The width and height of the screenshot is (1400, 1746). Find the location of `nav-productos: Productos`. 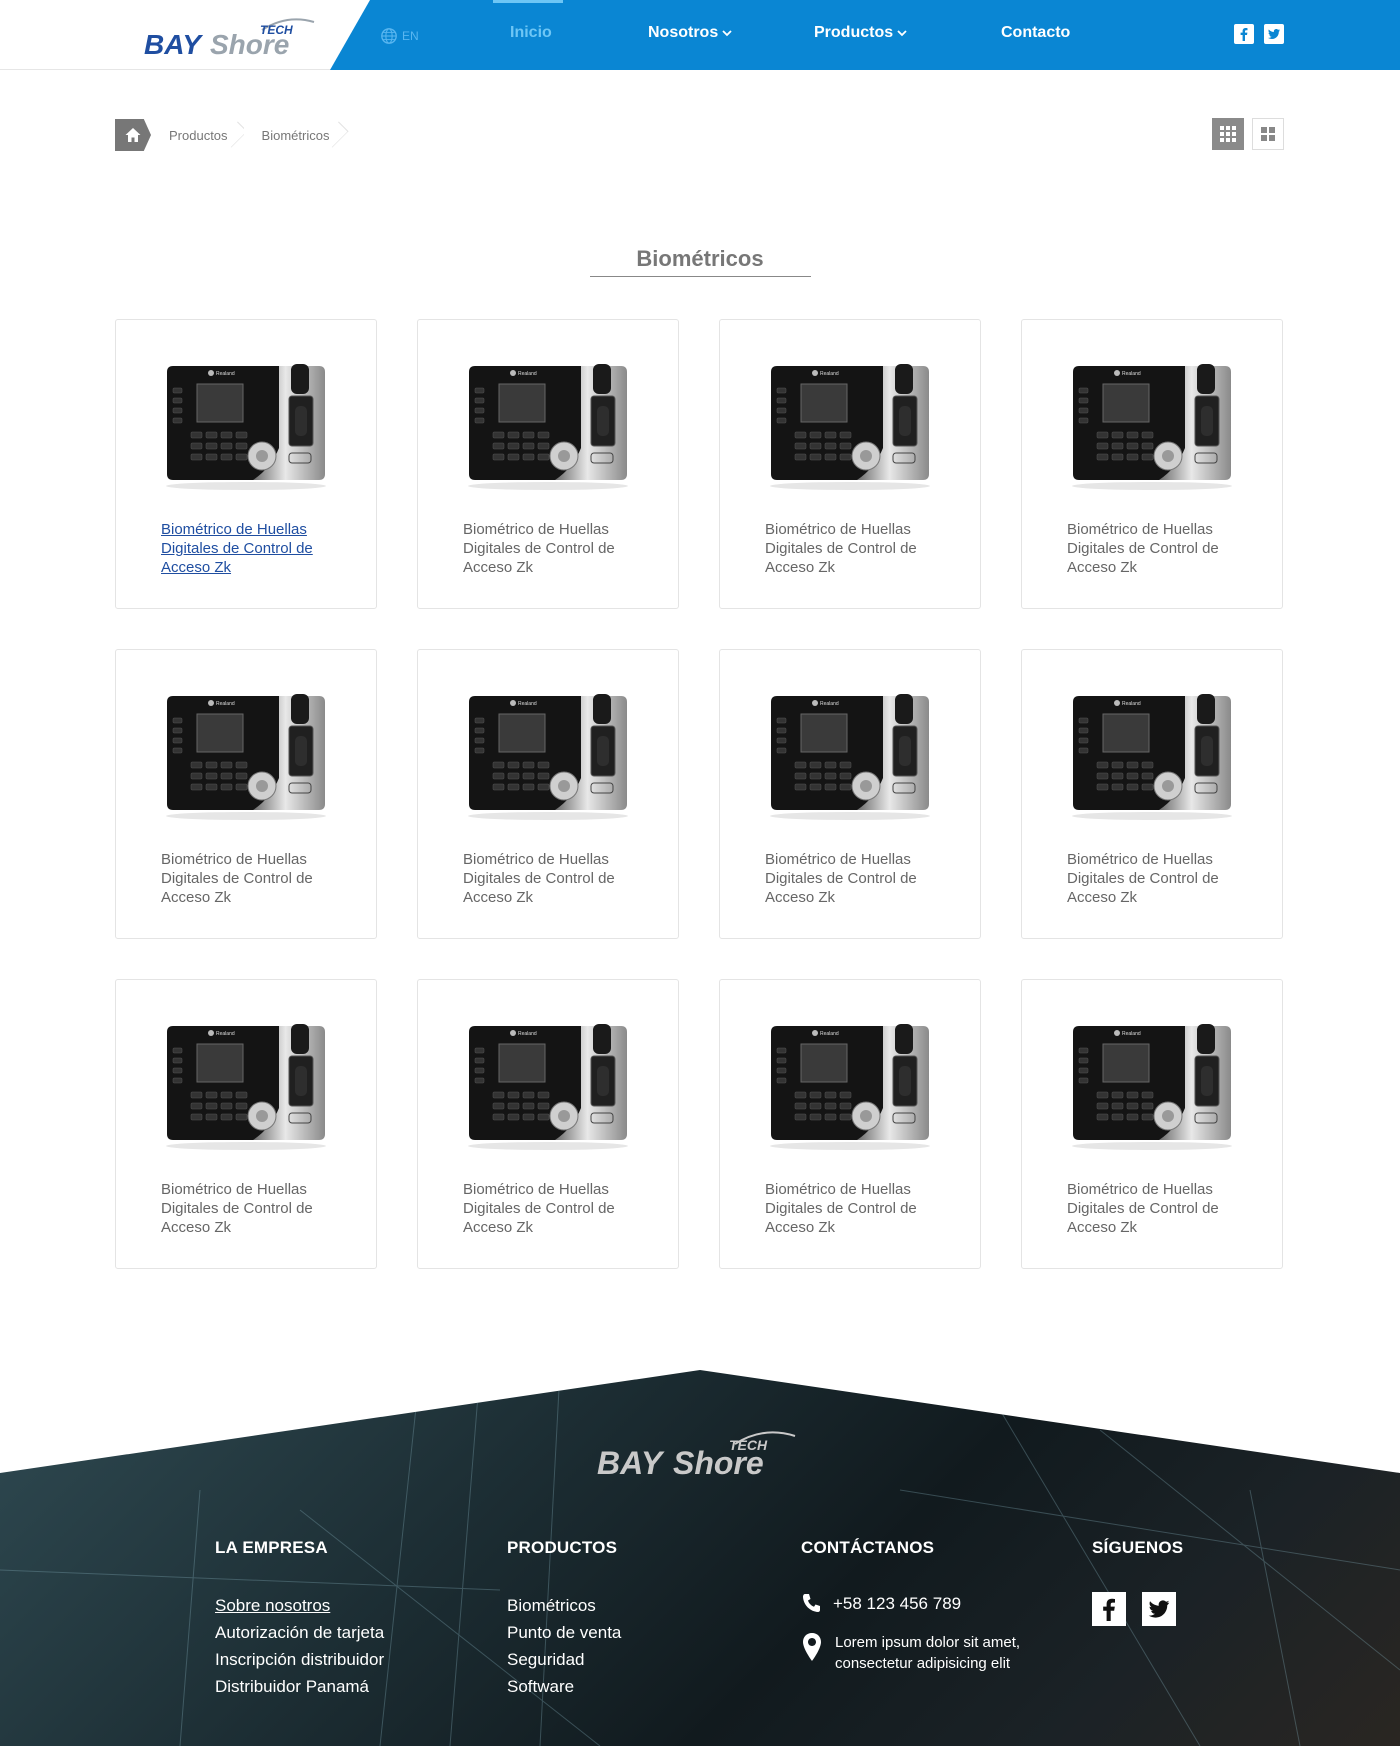

nav-productos: Productos is located at coordinates (860, 33).